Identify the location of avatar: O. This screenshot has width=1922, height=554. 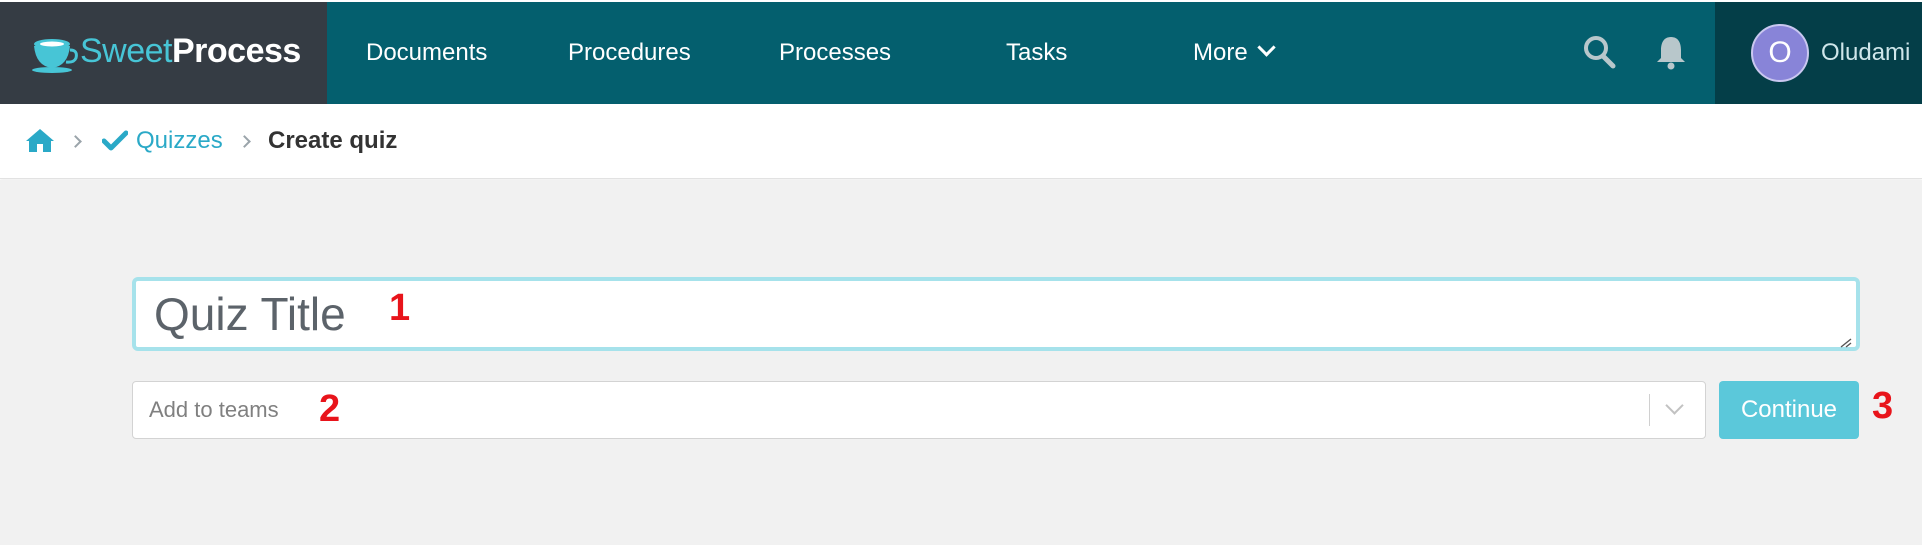
(1780, 53).